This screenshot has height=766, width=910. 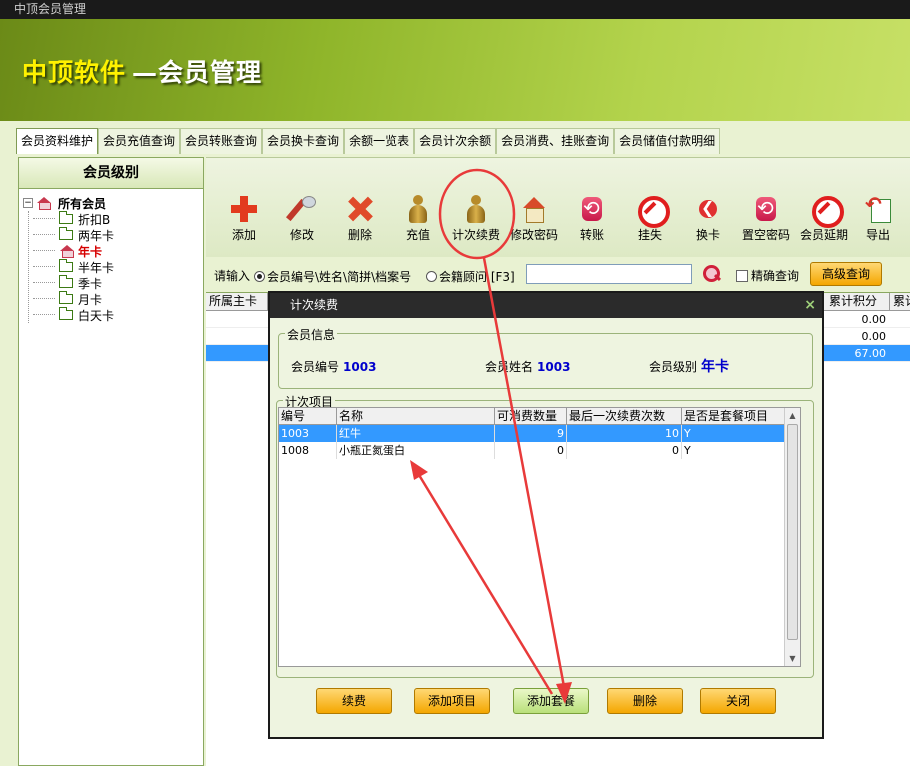 I want to click on add-button: 添加, so click(x=244, y=218).